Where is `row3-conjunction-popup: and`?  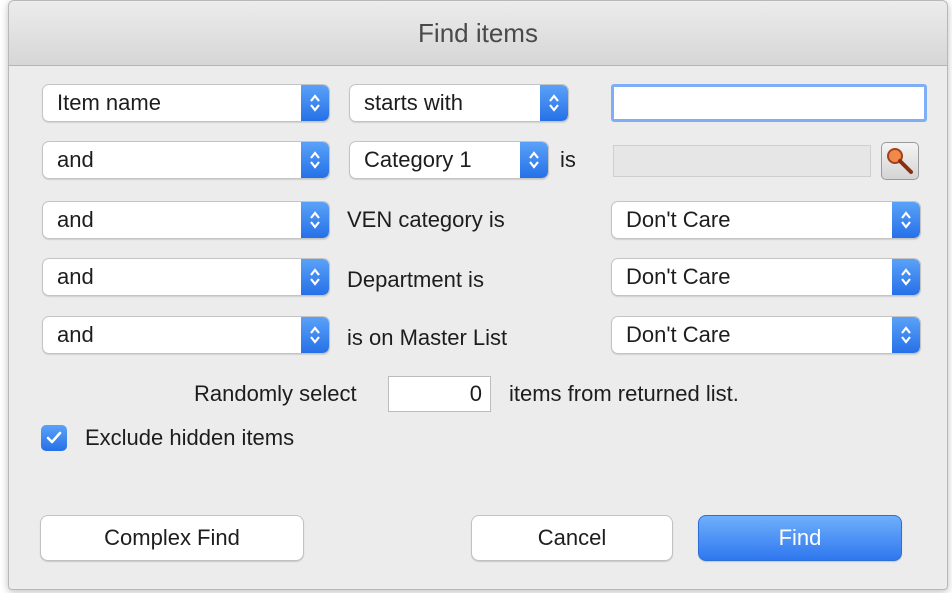 row3-conjunction-popup: and is located at coordinates (186, 220).